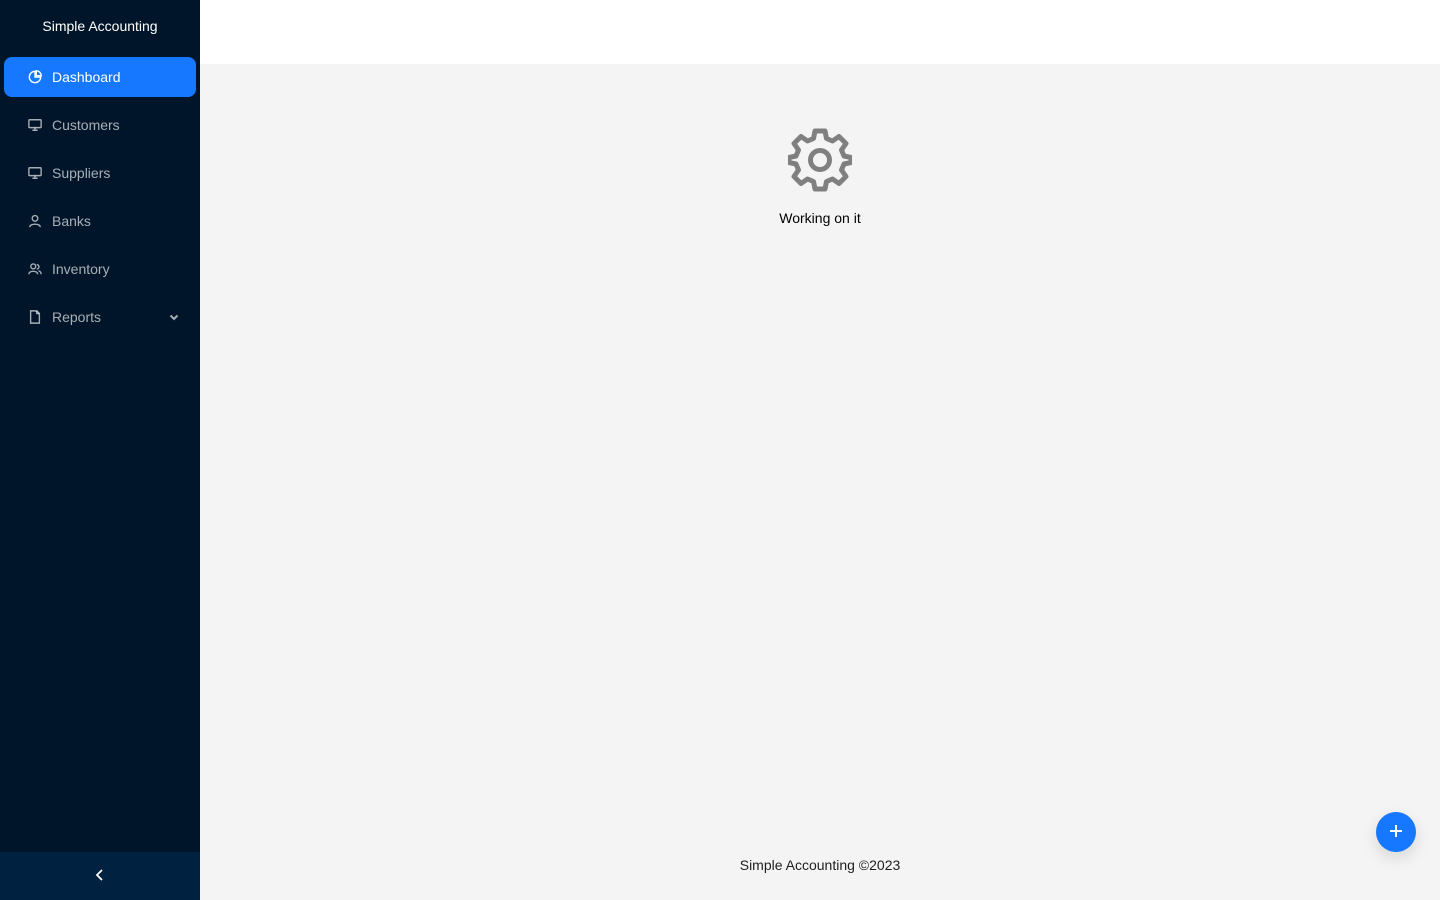 The image size is (1440, 900). What do you see at coordinates (35, 269) in the screenshot?
I see `team-icon` at bounding box center [35, 269].